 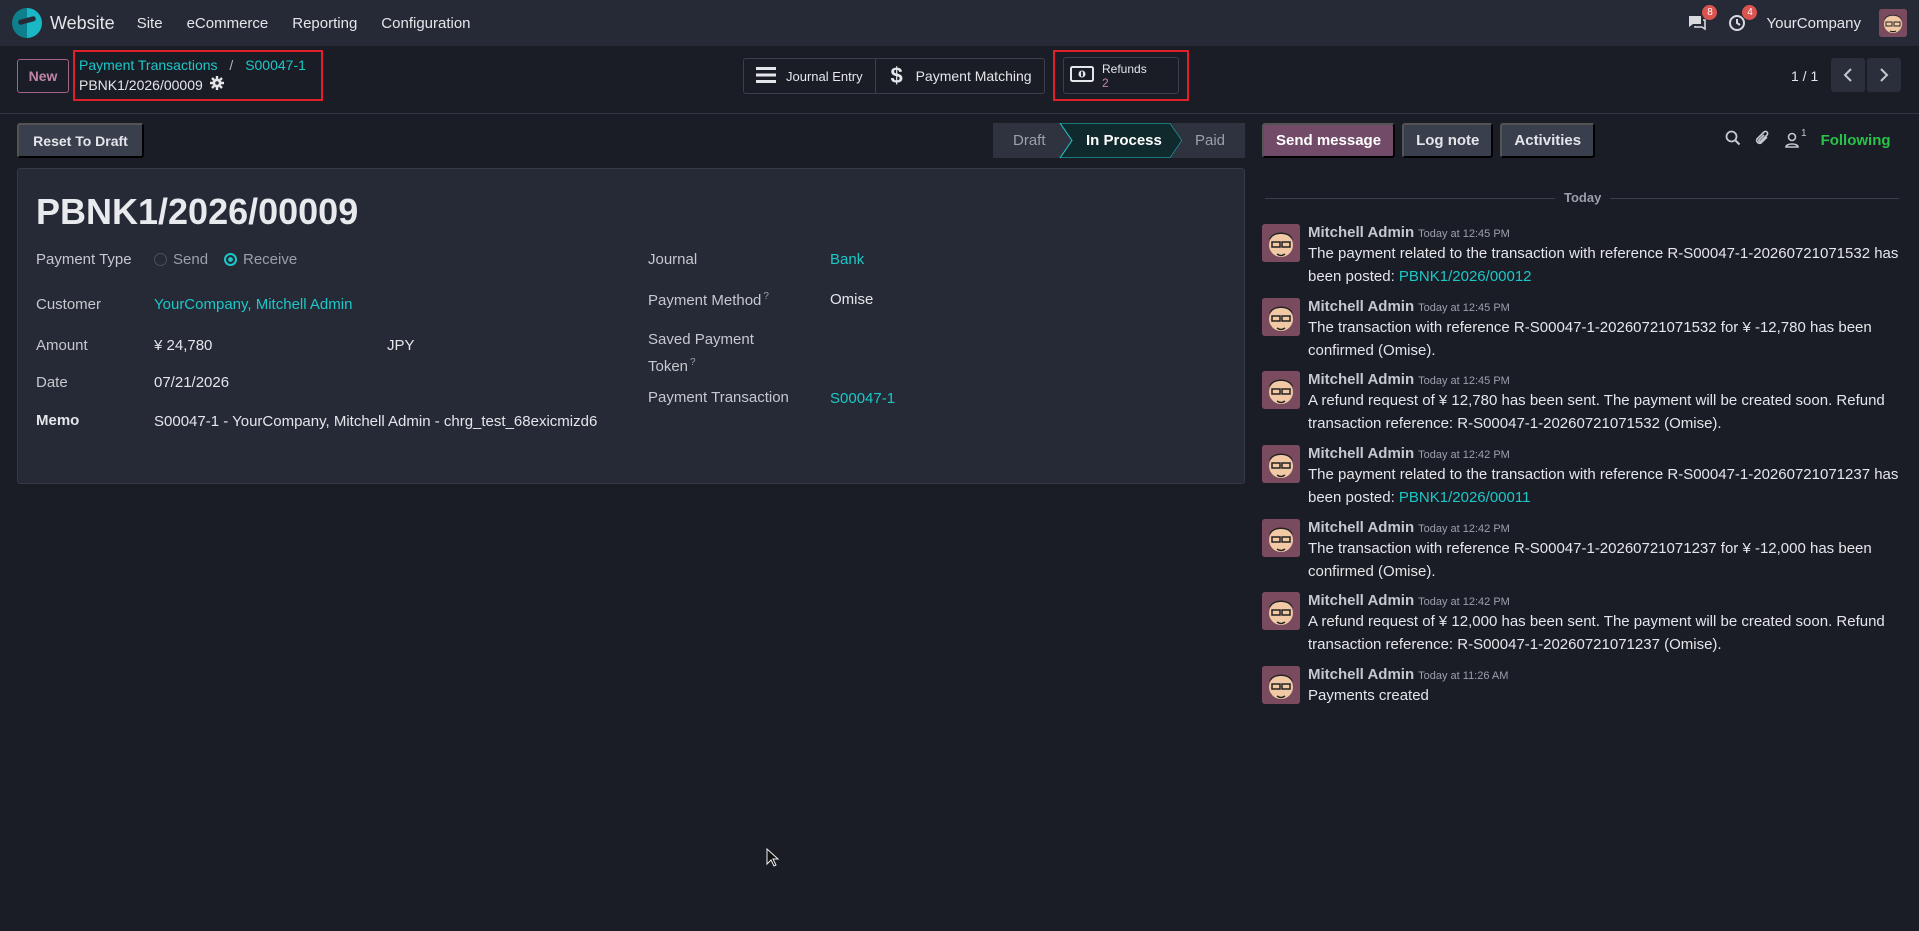 I want to click on menu-site: Site, so click(x=150, y=23).